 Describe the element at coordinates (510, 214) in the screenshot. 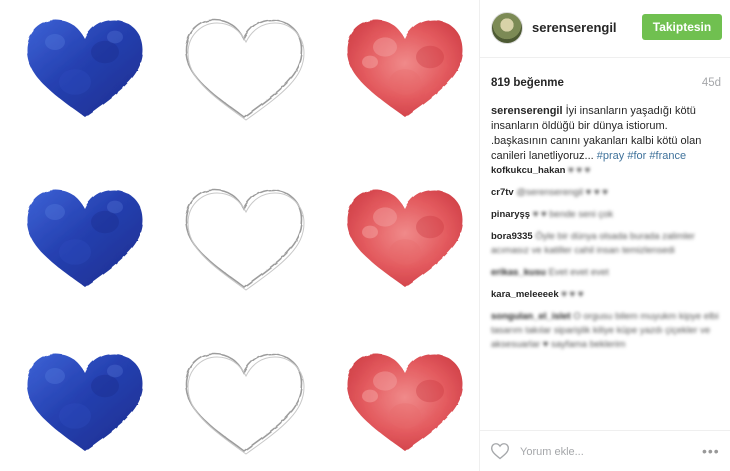

I see `comment-username: pinaryşş` at that location.